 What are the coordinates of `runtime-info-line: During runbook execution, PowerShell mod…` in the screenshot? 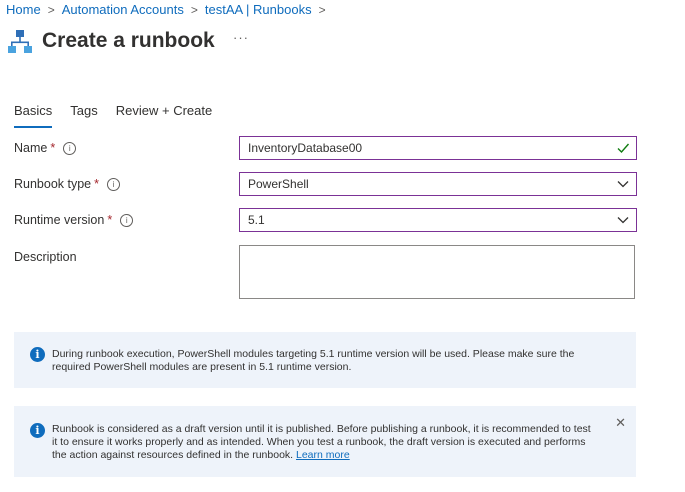 It's located at (313, 354).